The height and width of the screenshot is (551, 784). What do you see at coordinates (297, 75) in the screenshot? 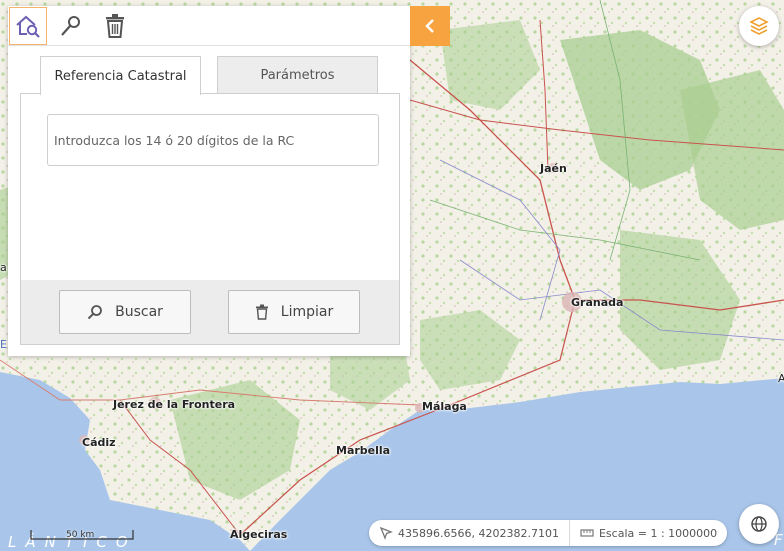
I see `tab-parametros: Parámetros` at bounding box center [297, 75].